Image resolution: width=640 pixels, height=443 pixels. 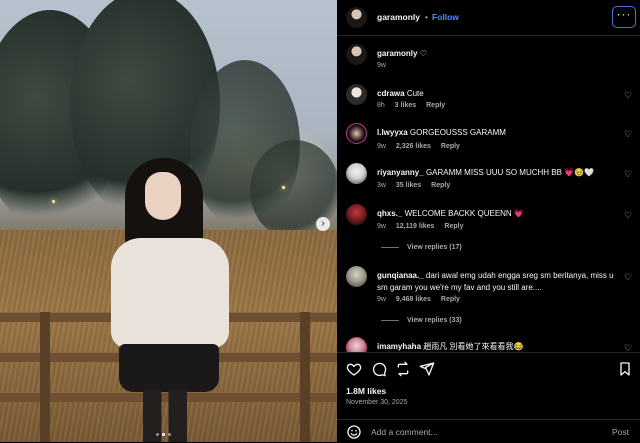 I want to click on comment-meta: 9w 12,119 likes Reply, so click(x=424, y=226).